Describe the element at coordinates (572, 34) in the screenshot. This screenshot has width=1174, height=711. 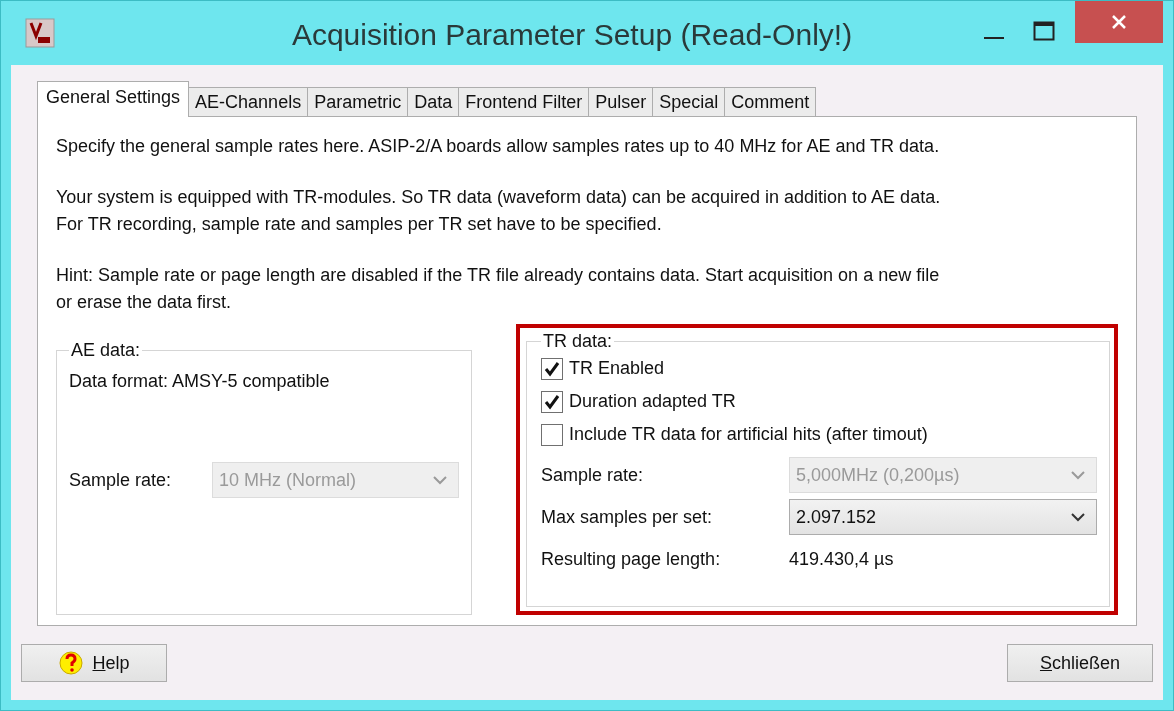
I see `window-title: Acquisition Parameter Setup (Read-Only!)` at that location.